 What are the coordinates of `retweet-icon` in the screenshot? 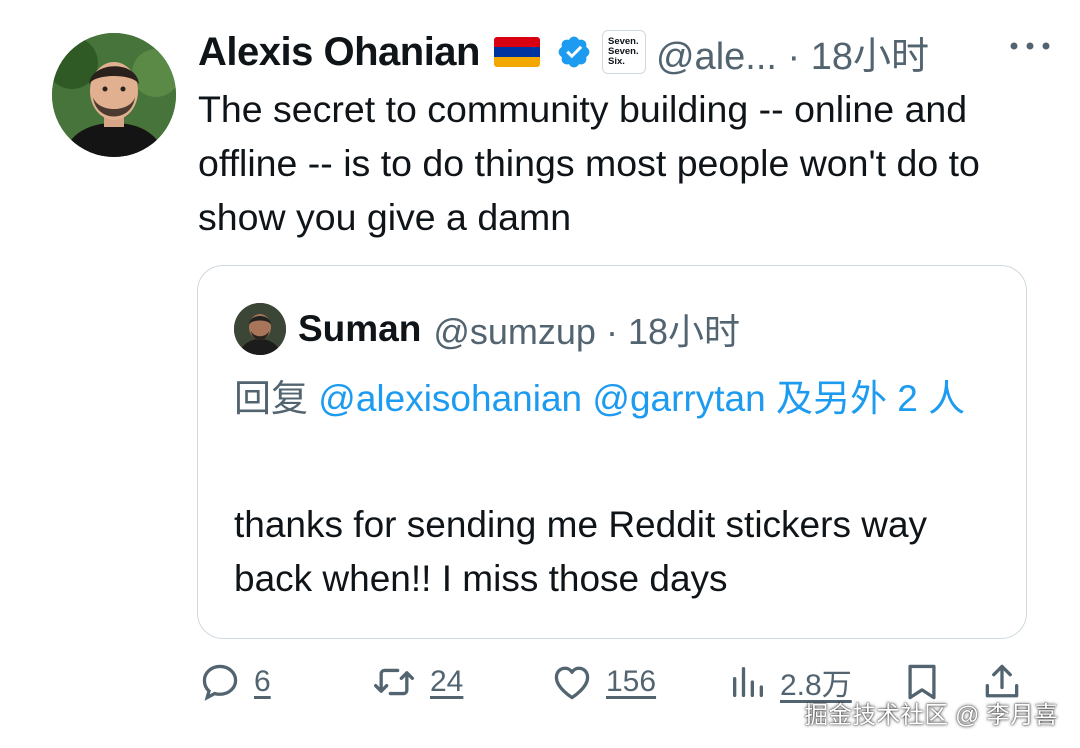 It's located at (394, 682).